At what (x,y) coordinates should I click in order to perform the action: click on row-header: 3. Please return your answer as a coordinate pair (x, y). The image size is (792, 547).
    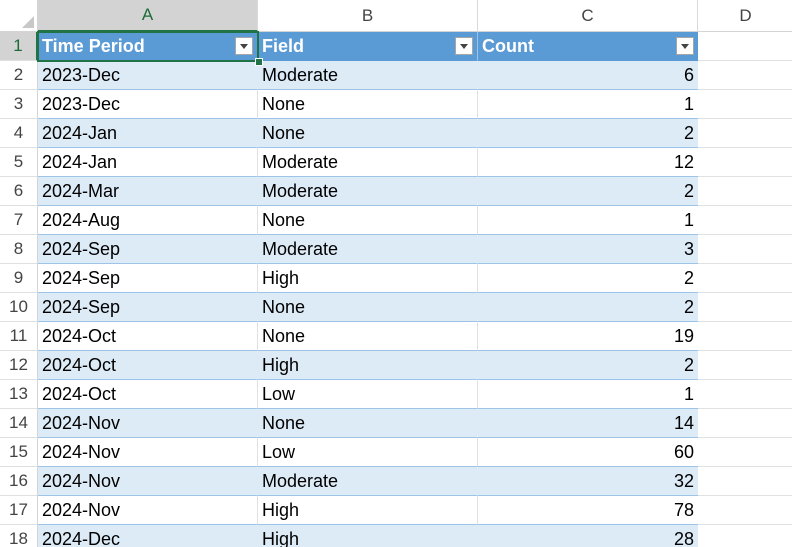
    Looking at the image, I should click on (19, 104).